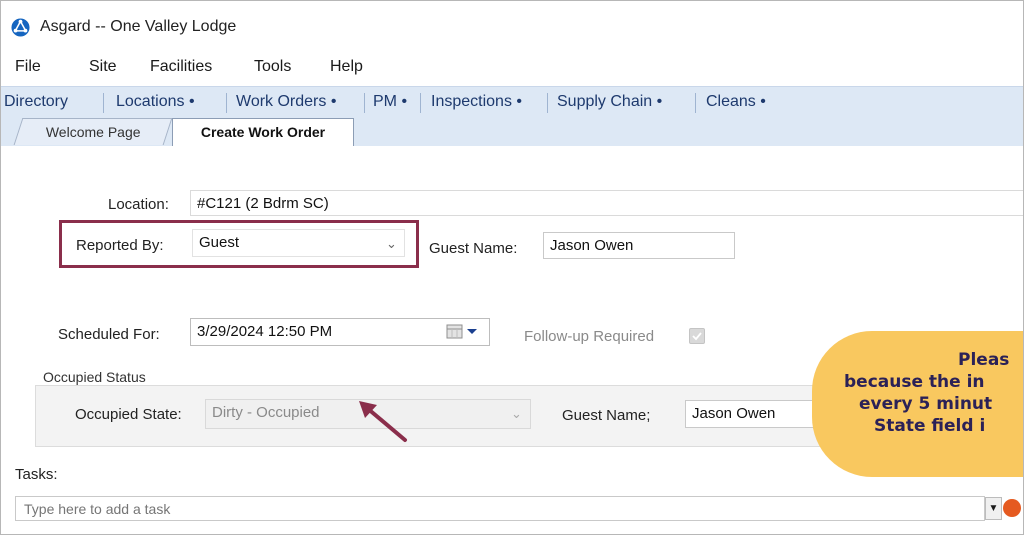  I want to click on occupied-status-group-label: Occupied Status, so click(94, 377).